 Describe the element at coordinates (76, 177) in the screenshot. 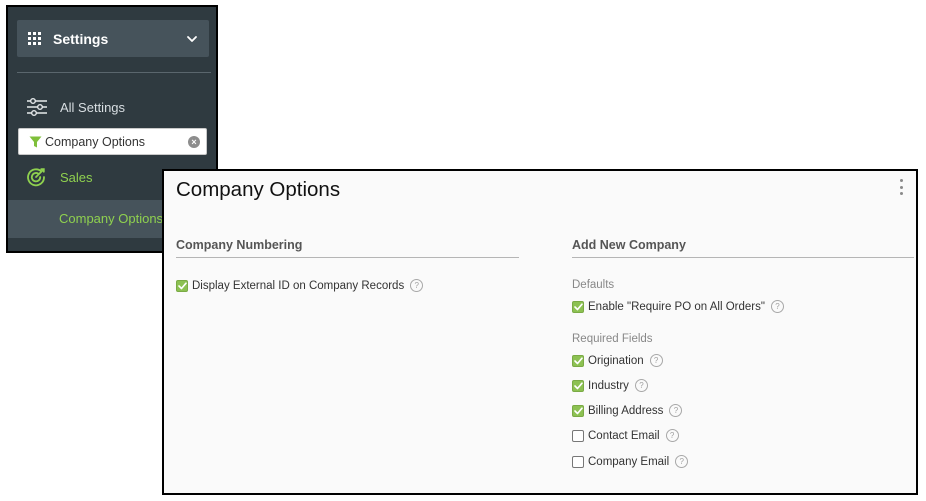

I see `sidebar-item-label: Sales` at that location.